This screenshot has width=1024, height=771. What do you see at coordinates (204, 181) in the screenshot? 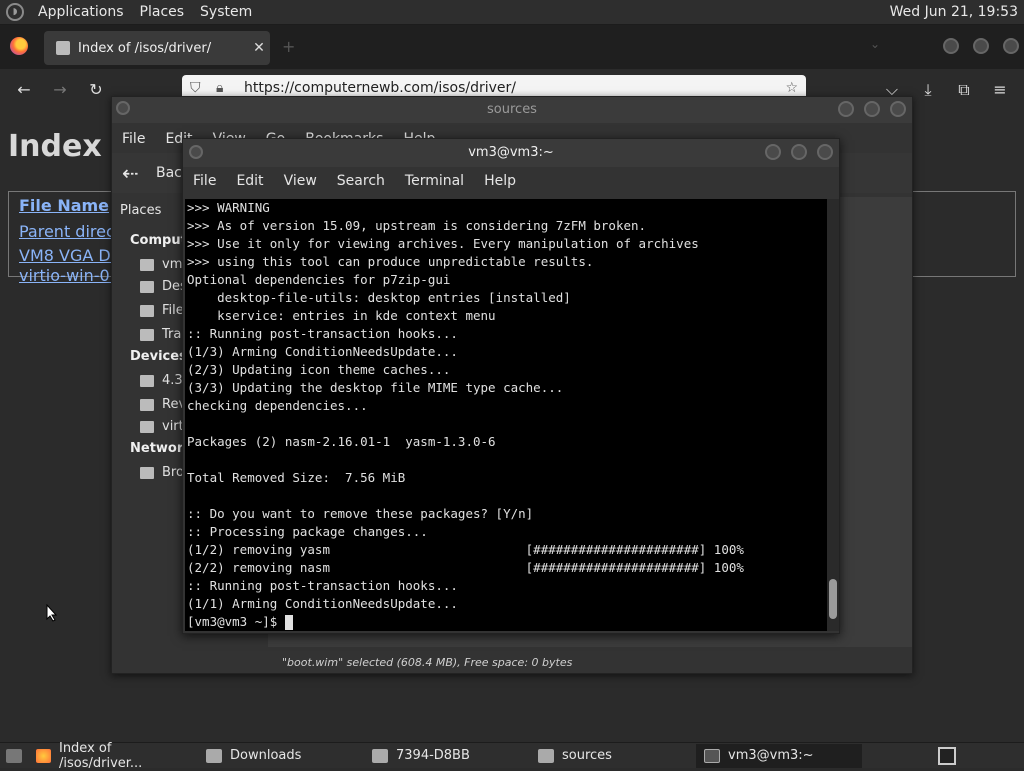
I see `terminal-menu-file: File` at bounding box center [204, 181].